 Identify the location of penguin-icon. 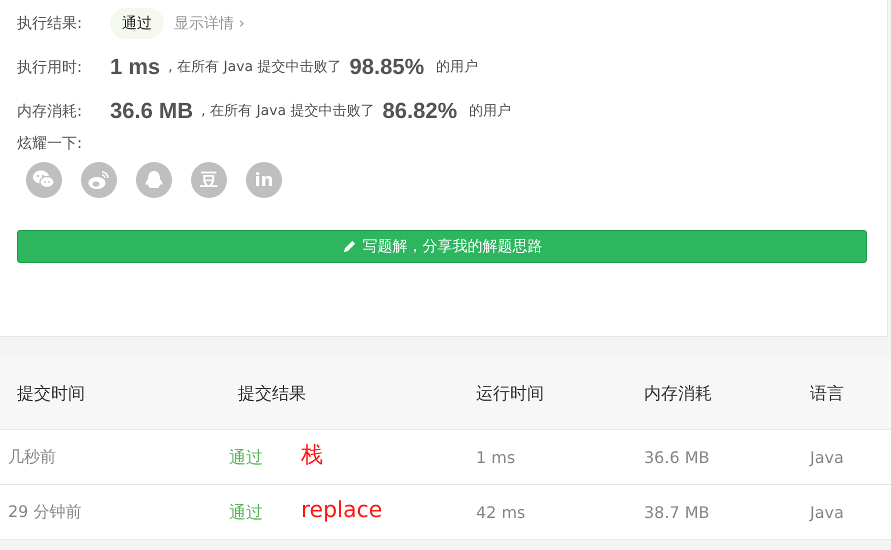
(154, 180).